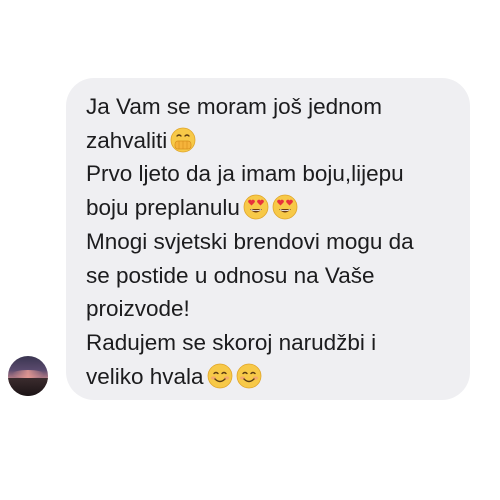  Describe the element at coordinates (250, 241) in the screenshot. I see `message-text: Mnogi svjetski brendovi mogu da` at that location.